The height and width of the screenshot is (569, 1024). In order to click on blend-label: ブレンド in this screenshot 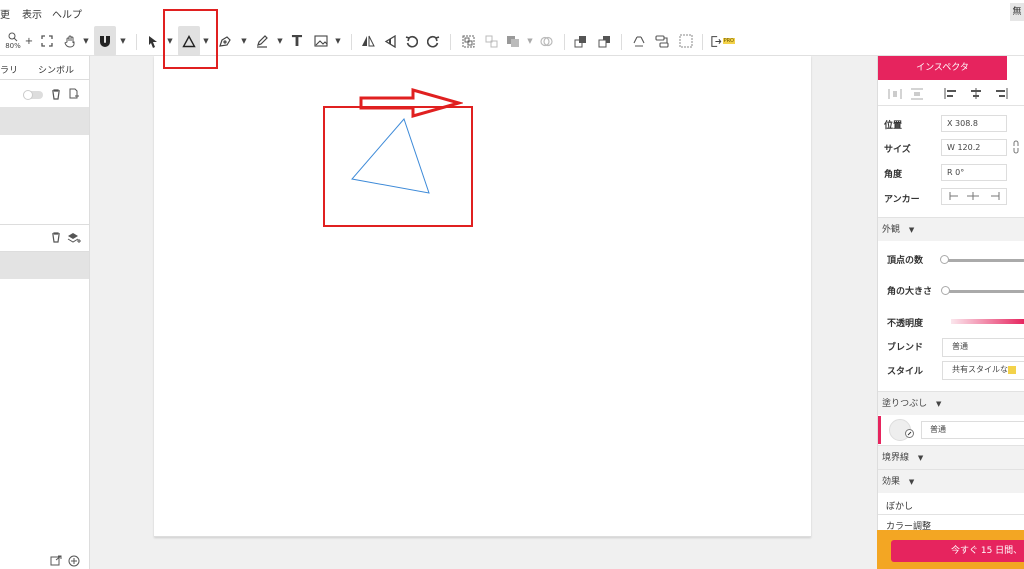, I will do `click(905, 348)`.